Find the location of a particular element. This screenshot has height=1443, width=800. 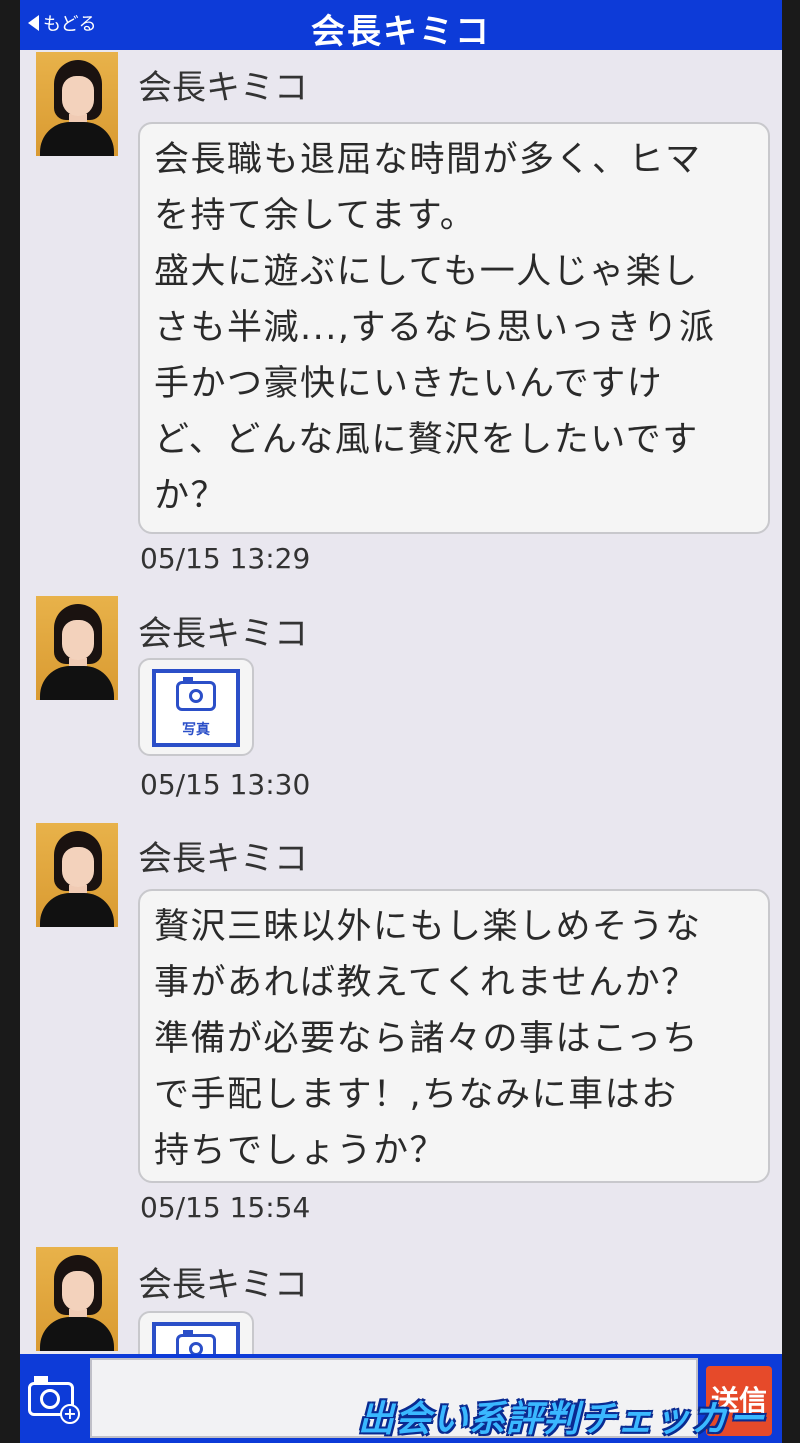

message-line: を持て余してます。 is located at coordinates (315, 216).